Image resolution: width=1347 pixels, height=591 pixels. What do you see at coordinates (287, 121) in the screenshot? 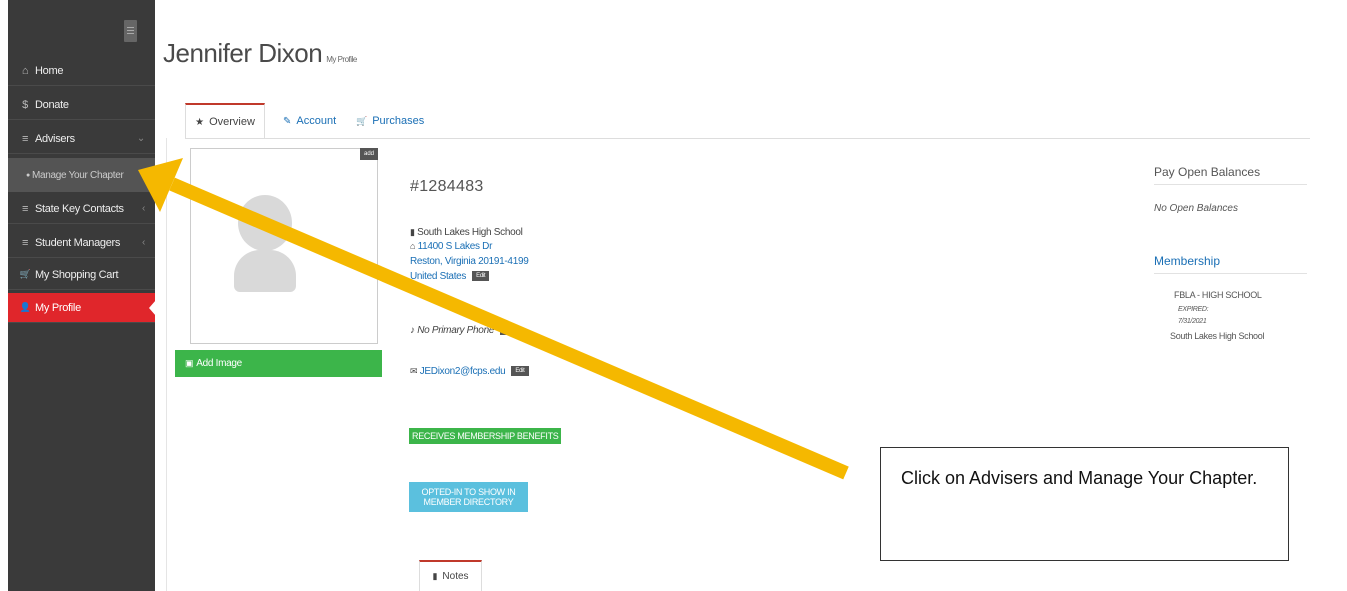
I see `edit-icon: ✎` at bounding box center [287, 121].